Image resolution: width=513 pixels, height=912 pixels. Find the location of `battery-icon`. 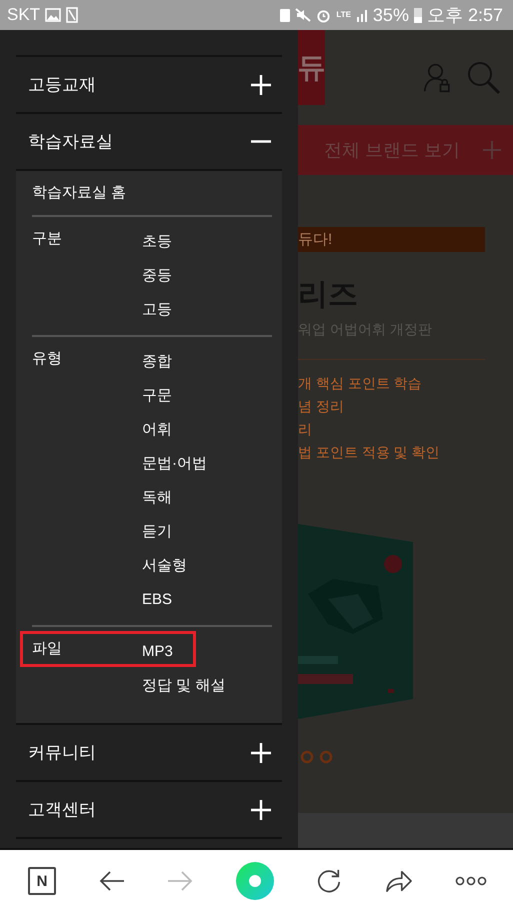

battery-icon is located at coordinates (418, 15).